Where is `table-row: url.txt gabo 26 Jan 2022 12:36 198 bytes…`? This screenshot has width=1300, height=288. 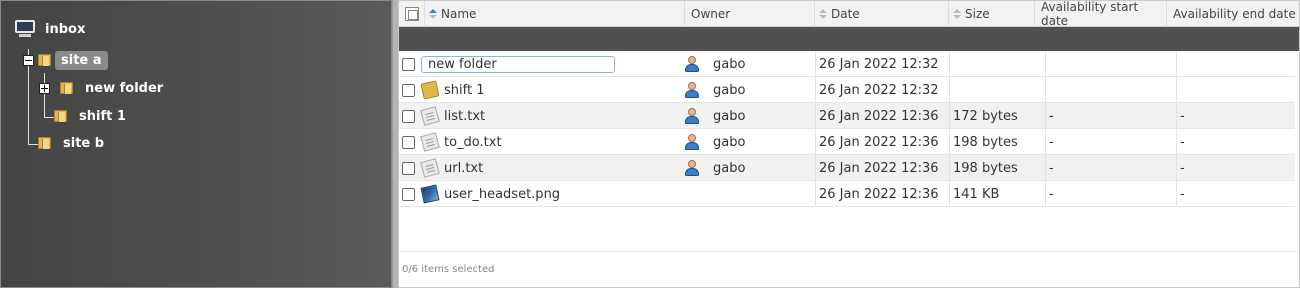
table-row: url.txt gabo 26 Jan 2022 12:36 198 bytes… is located at coordinates (847, 168).